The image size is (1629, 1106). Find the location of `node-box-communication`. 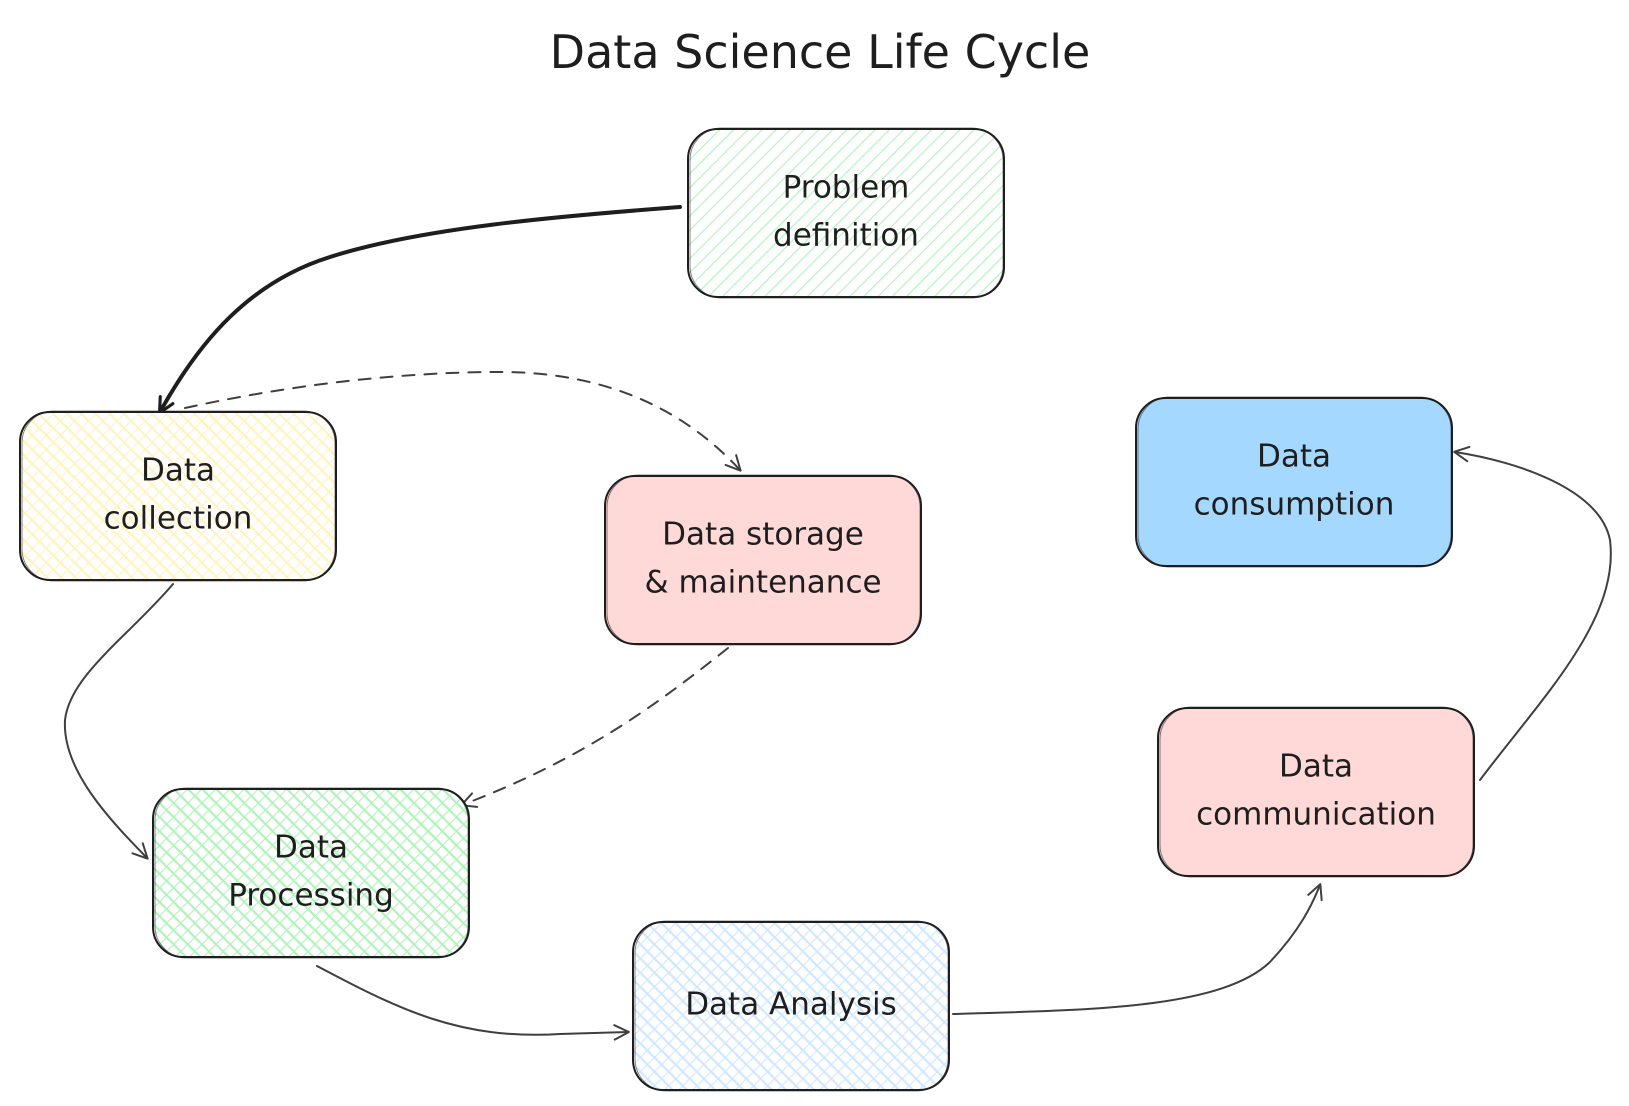

node-box-communication is located at coordinates (1316, 792).